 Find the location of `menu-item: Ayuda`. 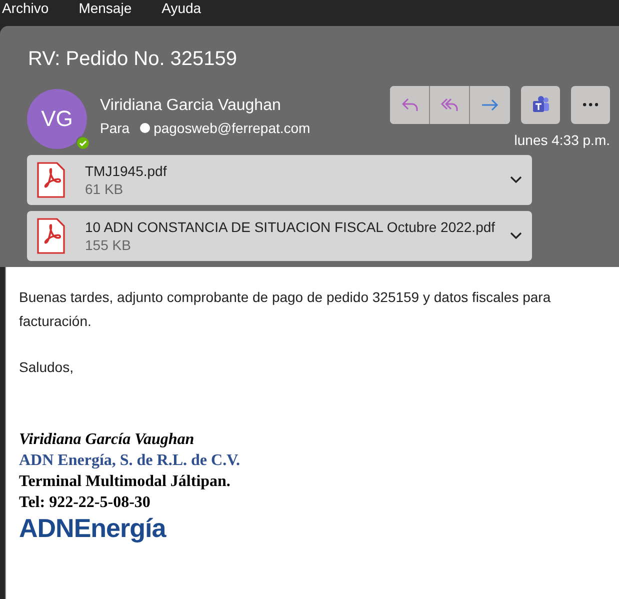

menu-item: Ayuda is located at coordinates (182, 8).